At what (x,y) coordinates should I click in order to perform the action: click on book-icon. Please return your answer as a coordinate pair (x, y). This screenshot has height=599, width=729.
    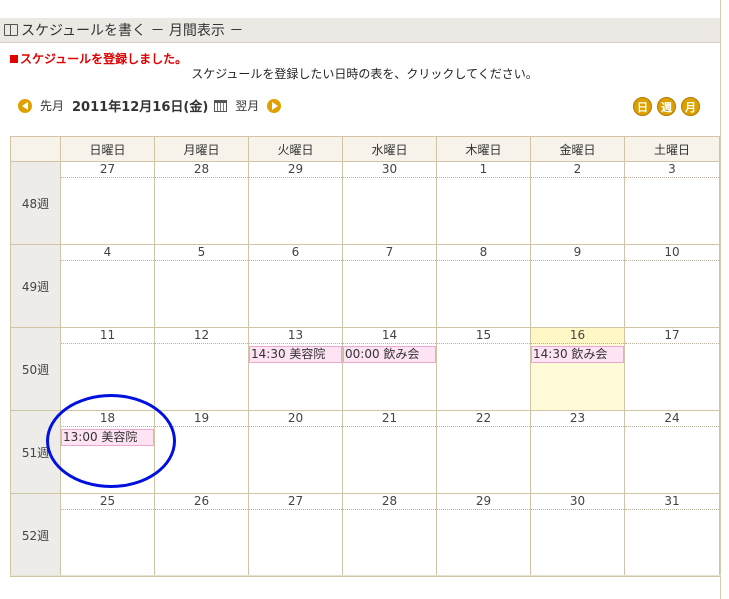
    Looking at the image, I should click on (11, 30).